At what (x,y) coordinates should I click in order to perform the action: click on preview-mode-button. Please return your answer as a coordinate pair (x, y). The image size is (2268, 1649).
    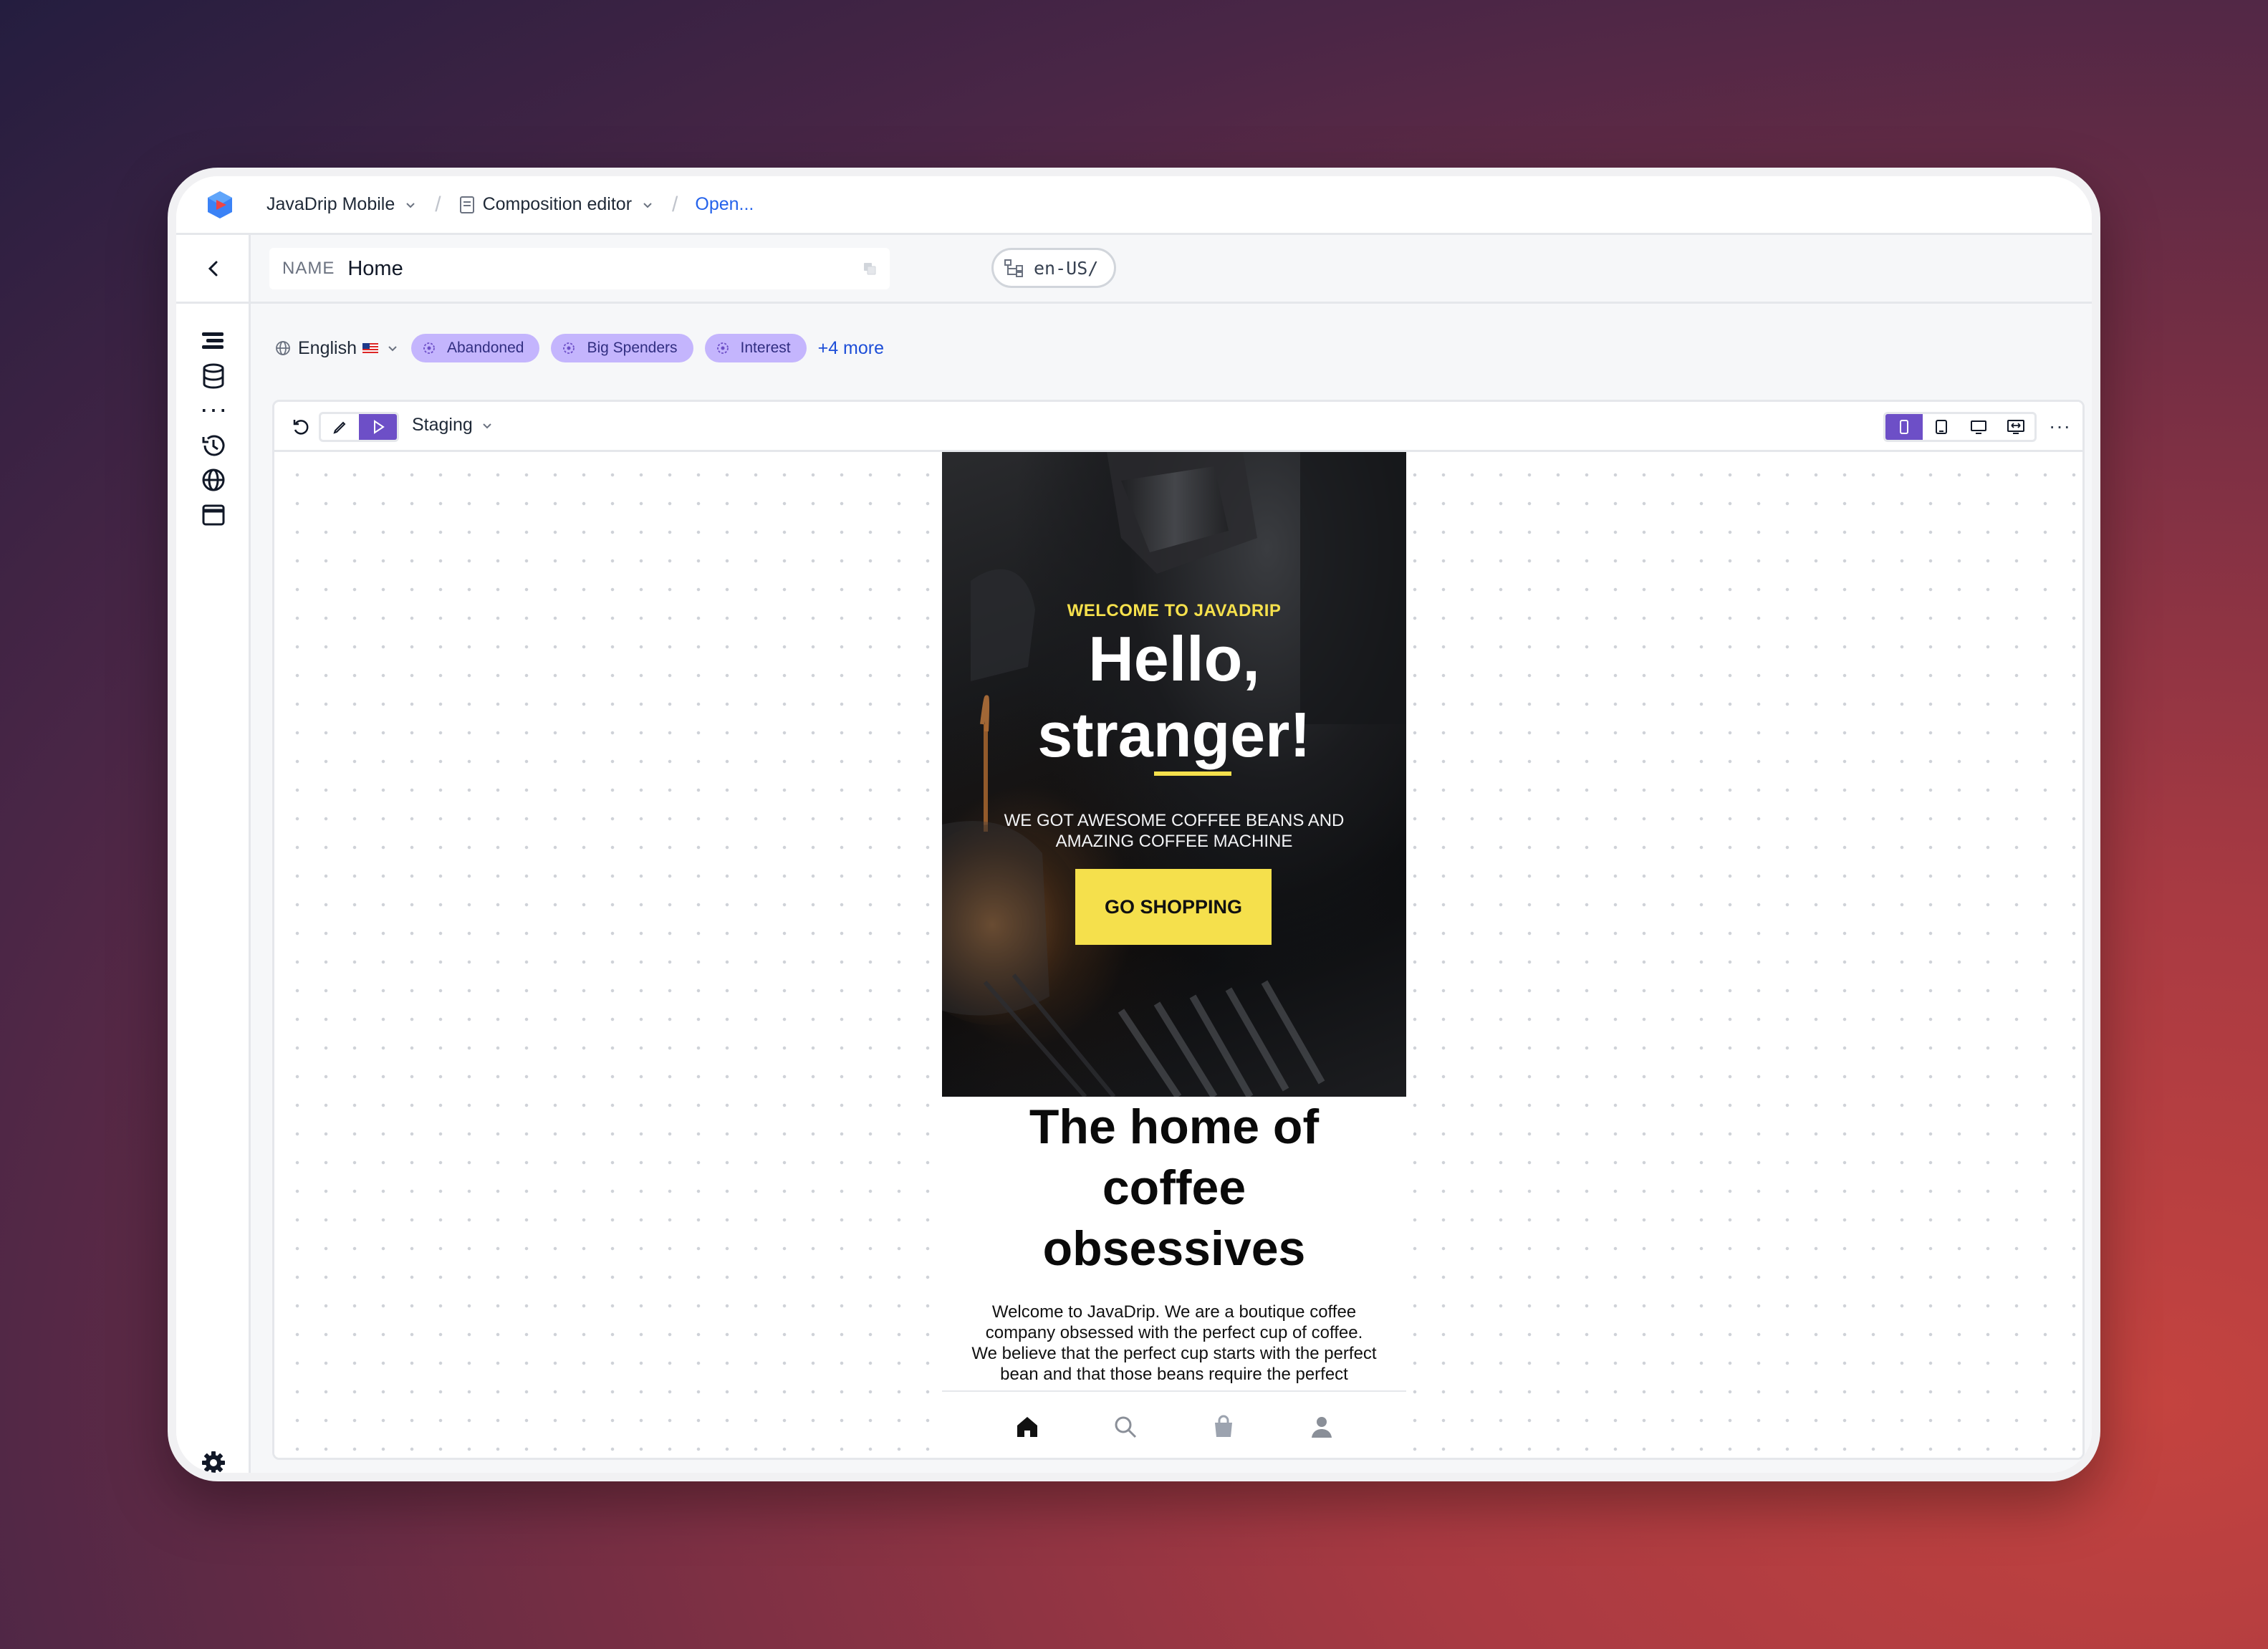
    Looking at the image, I should click on (378, 427).